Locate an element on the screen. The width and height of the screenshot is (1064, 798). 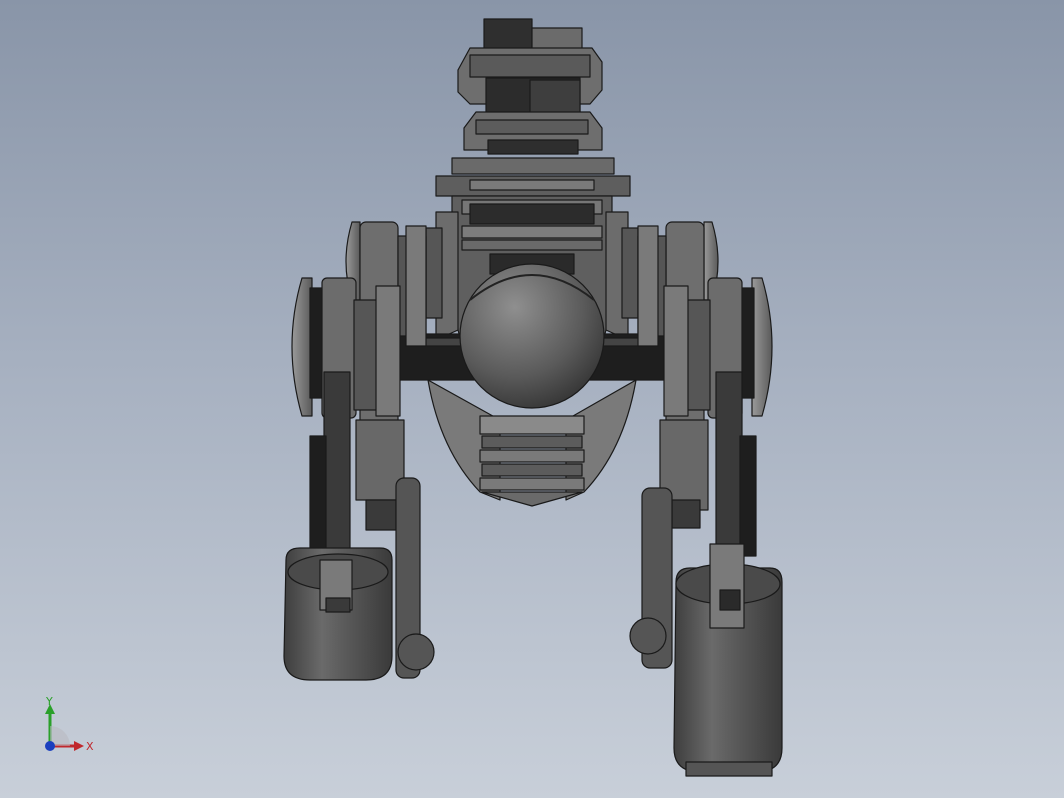
axis-triad: Y X is located at coordinates (71, 729).